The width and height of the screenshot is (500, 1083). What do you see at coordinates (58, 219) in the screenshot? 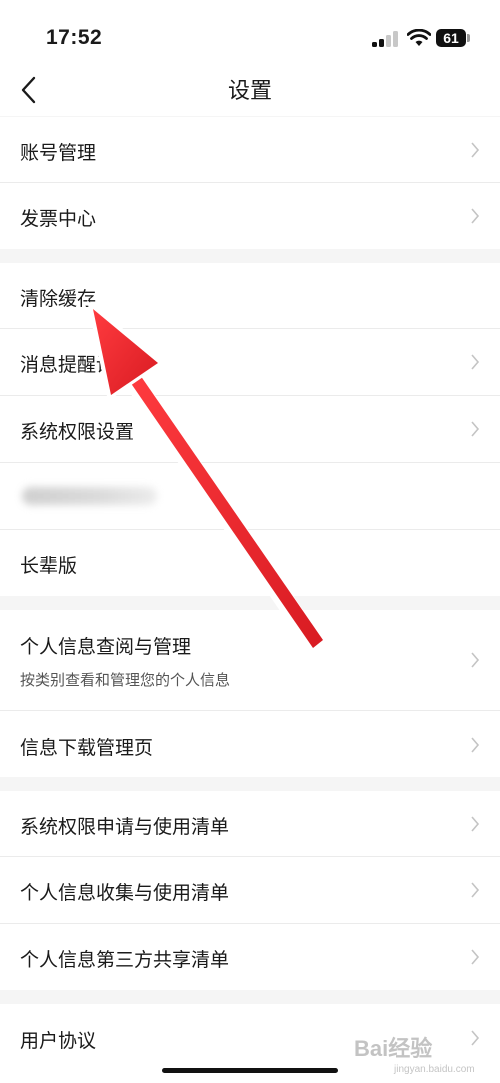
I see `settings-item-label: 发票中心` at bounding box center [58, 219].